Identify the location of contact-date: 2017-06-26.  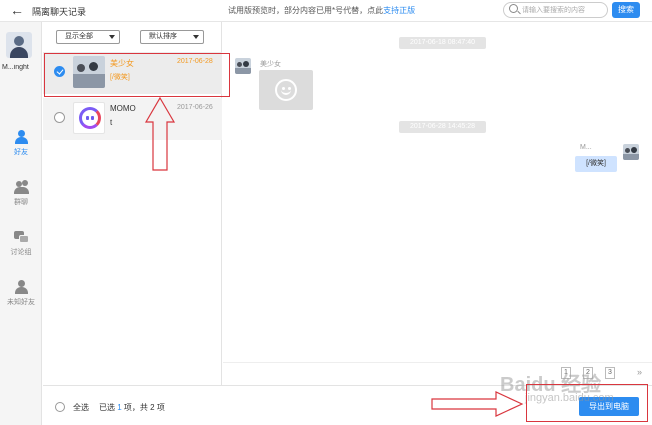
(195, 107).